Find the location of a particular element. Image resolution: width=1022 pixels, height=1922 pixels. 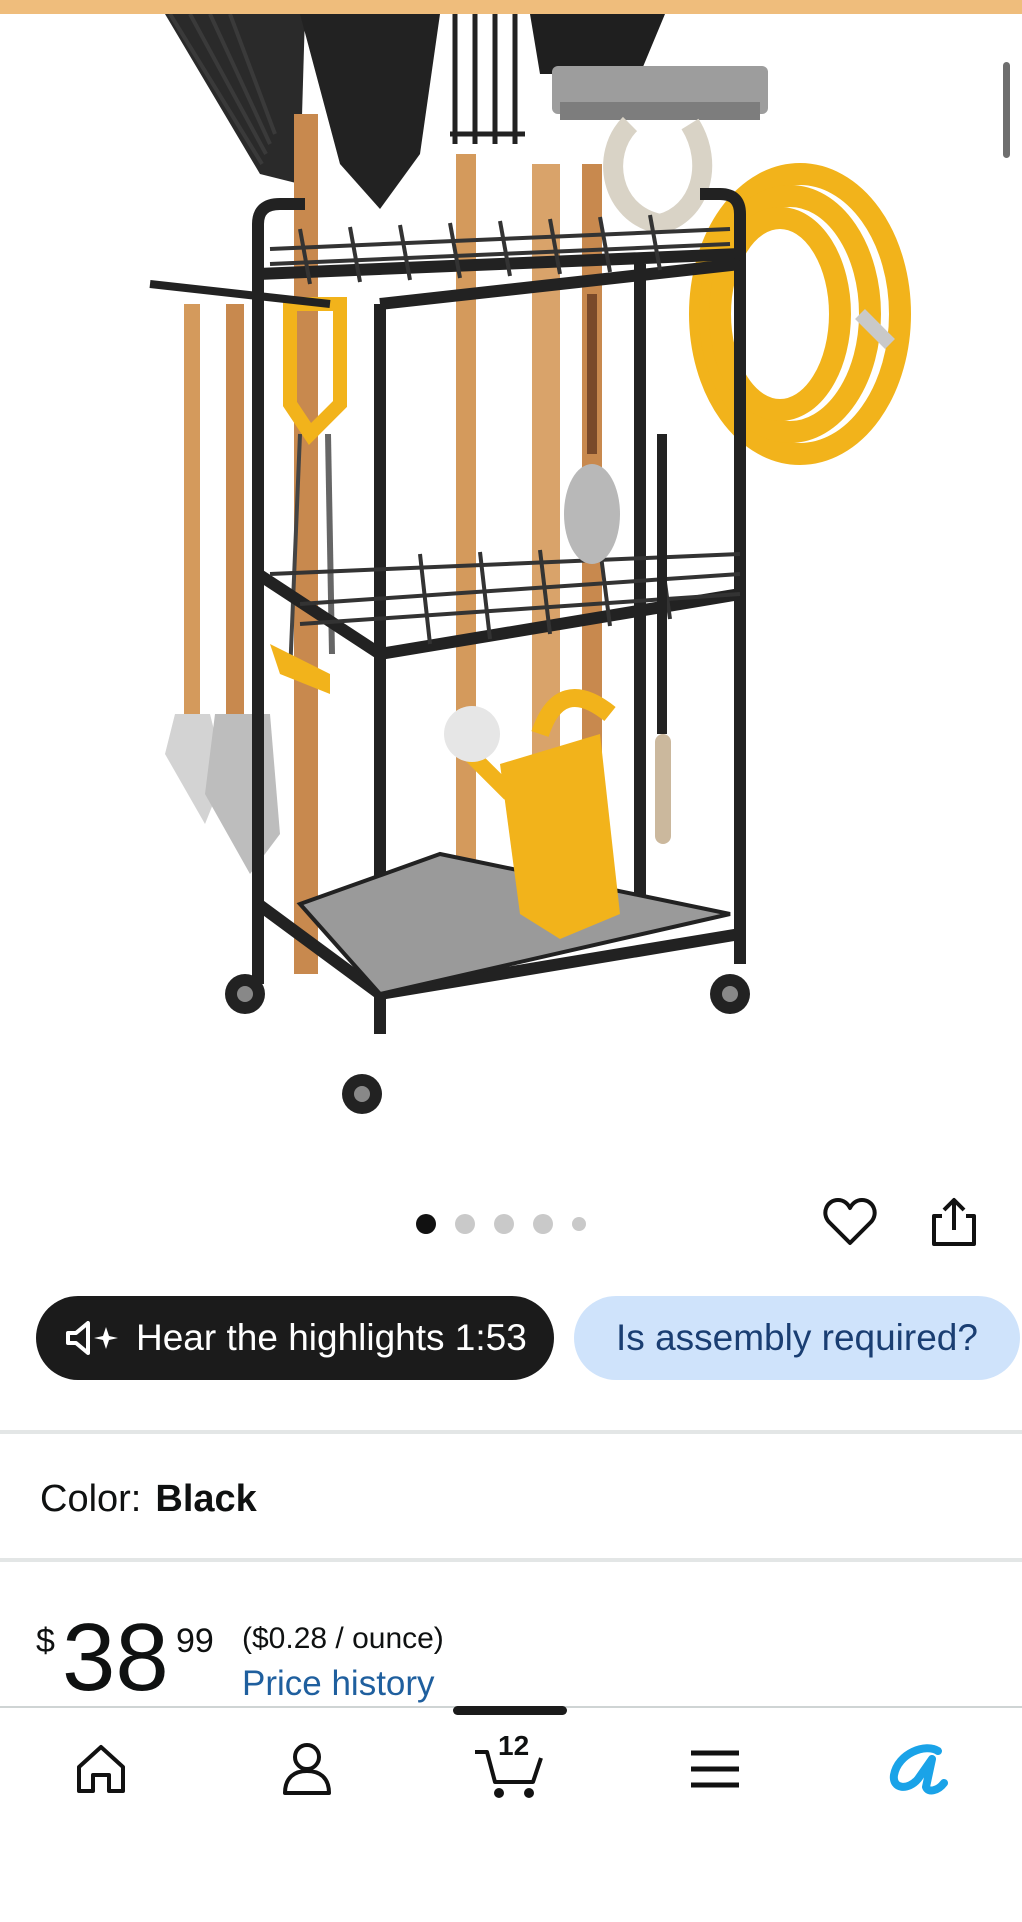

unit-price: ($0.28 / ounce) is located at coordinates (343, 1638).